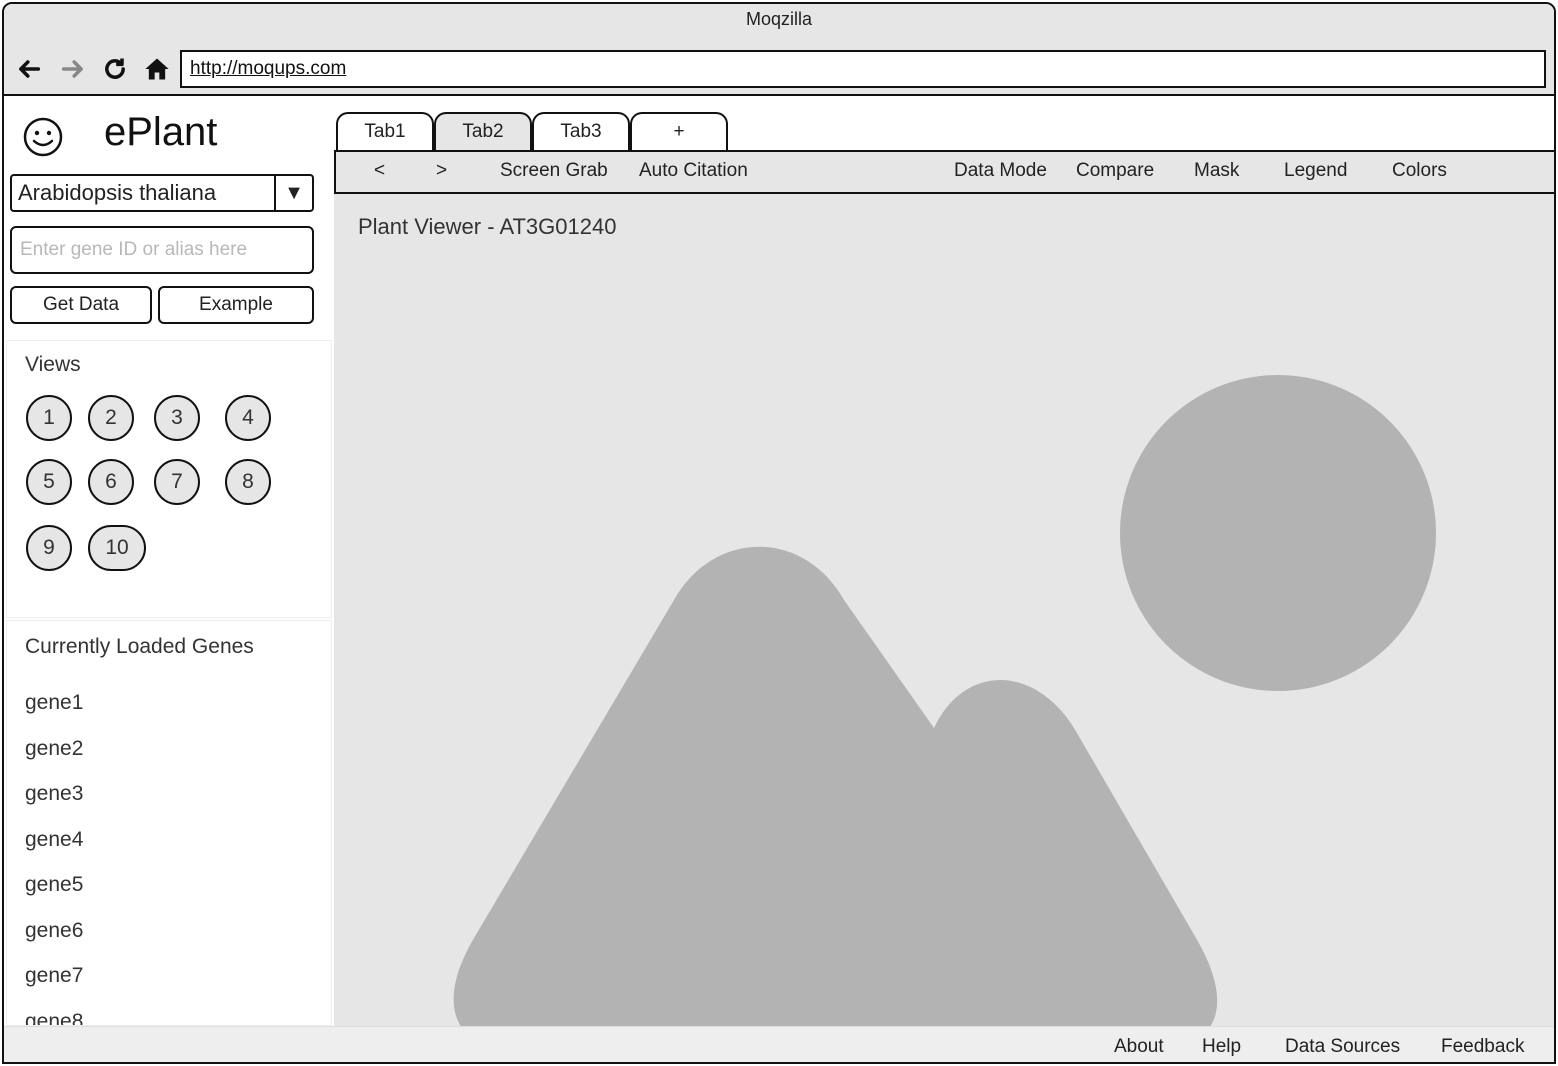 The image size is (1558, 1066). Describe the element at coordinates (1342, 1047) in the screenshot. I see `data-sources-link: Data Sources` at that location.